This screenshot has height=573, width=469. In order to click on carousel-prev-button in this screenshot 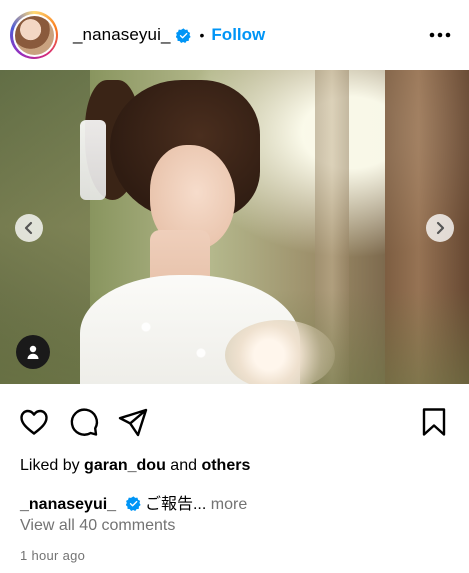, I will do `click(29, 228)`.